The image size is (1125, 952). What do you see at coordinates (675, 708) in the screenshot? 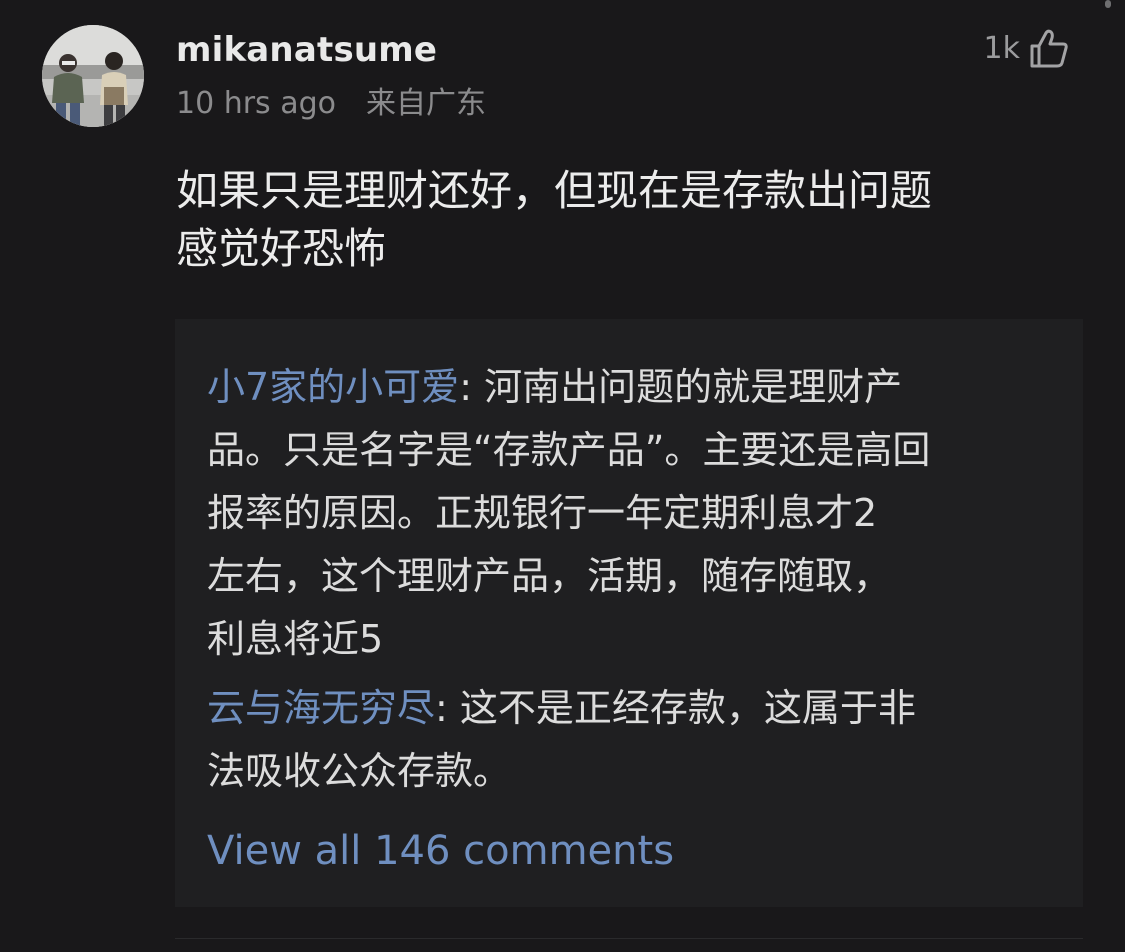
I see `reply-text: : 这不是正经存款，这属于非` at bounding box center [675, 708].